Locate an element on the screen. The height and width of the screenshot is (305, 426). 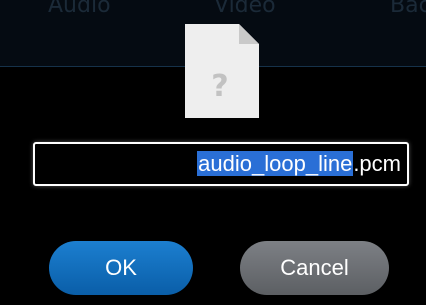
cancel-button: Cancel is located at coordinates (314, 268).